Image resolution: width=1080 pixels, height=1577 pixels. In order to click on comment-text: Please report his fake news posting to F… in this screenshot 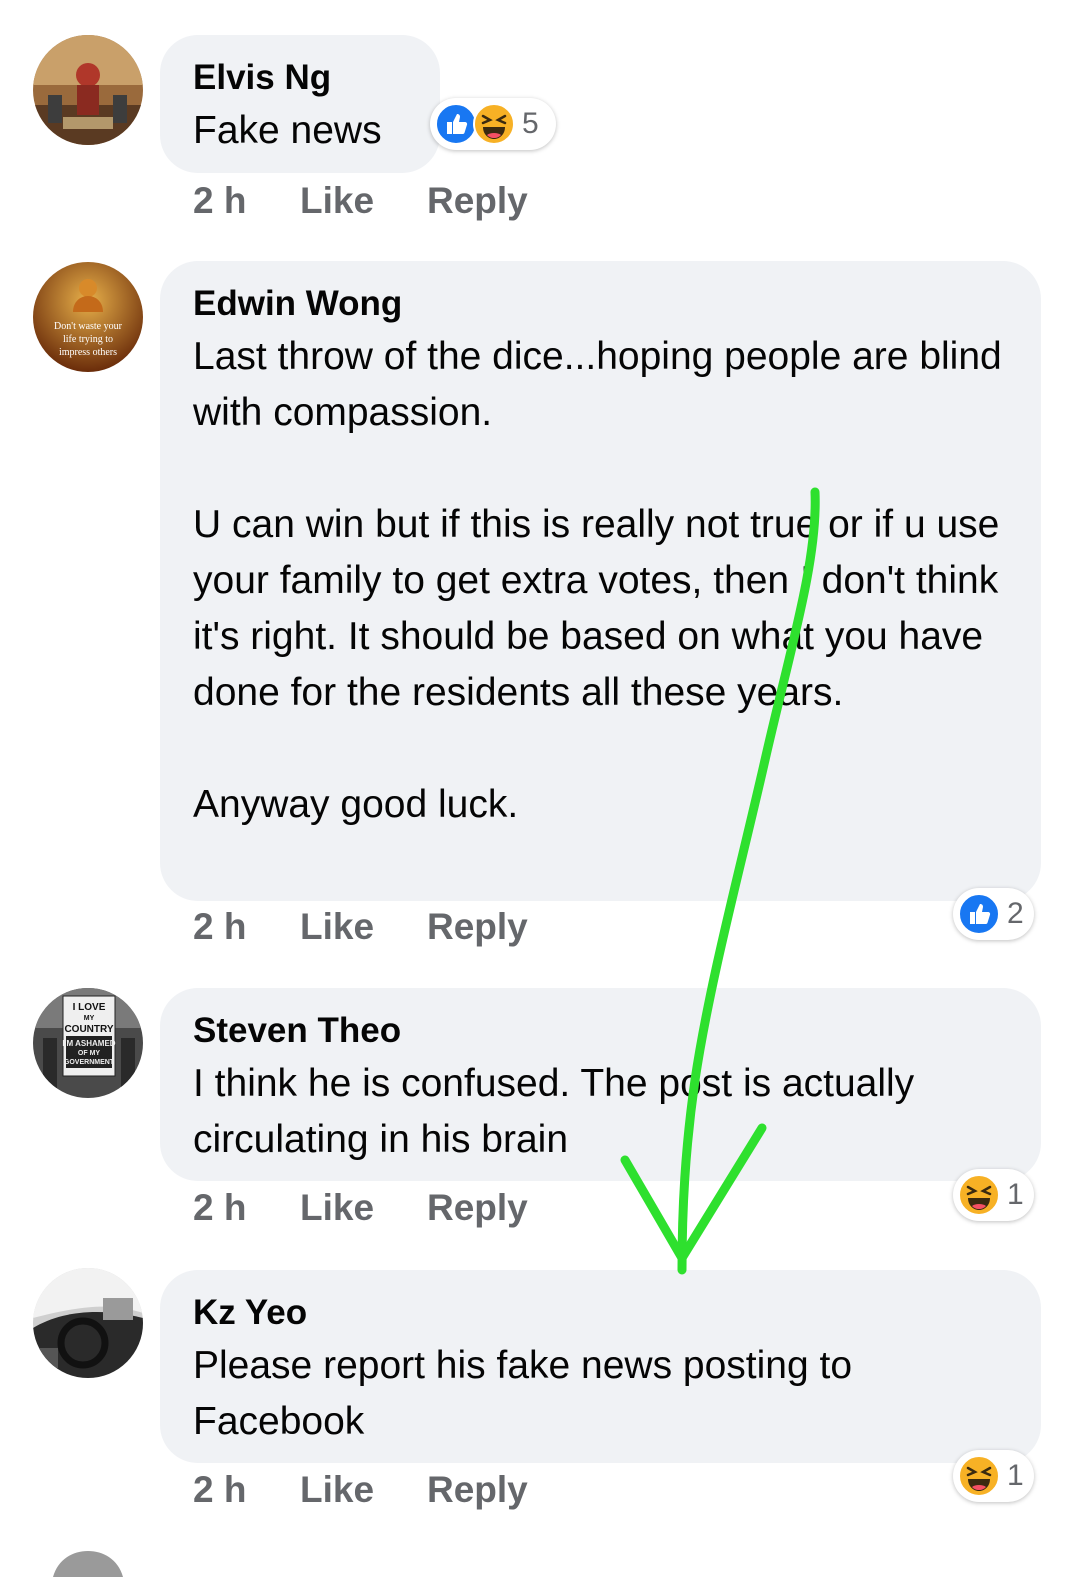, I will do `click(528, 1393)`.